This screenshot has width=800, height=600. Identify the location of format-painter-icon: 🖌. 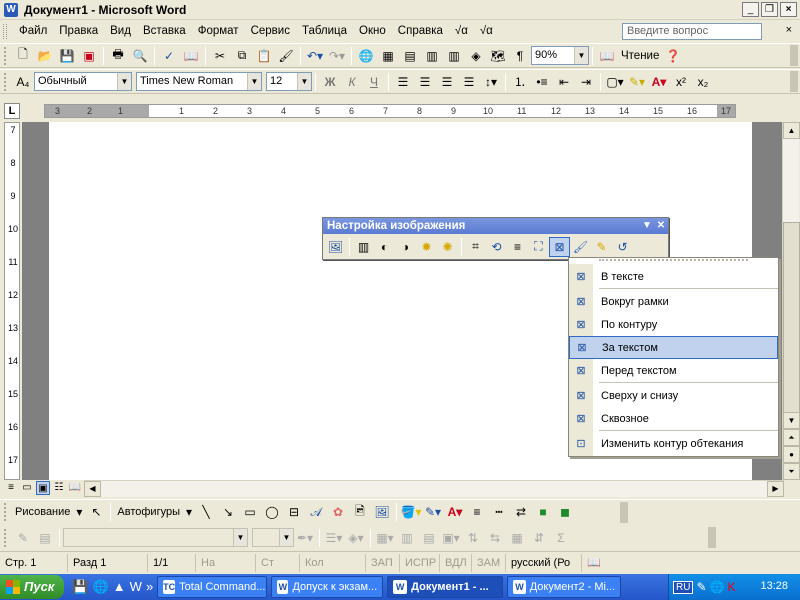
(286, 56).